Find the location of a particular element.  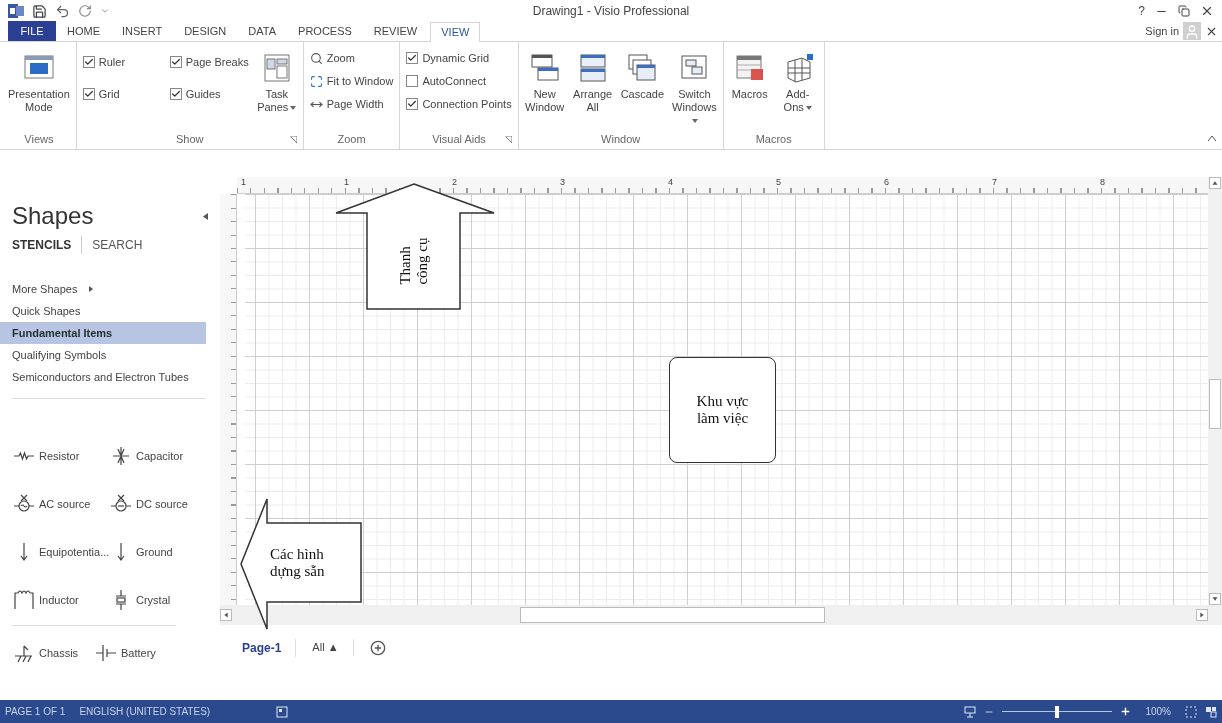

status-text: PAGE 1 OF 1 is located at coordinates (35, 712).